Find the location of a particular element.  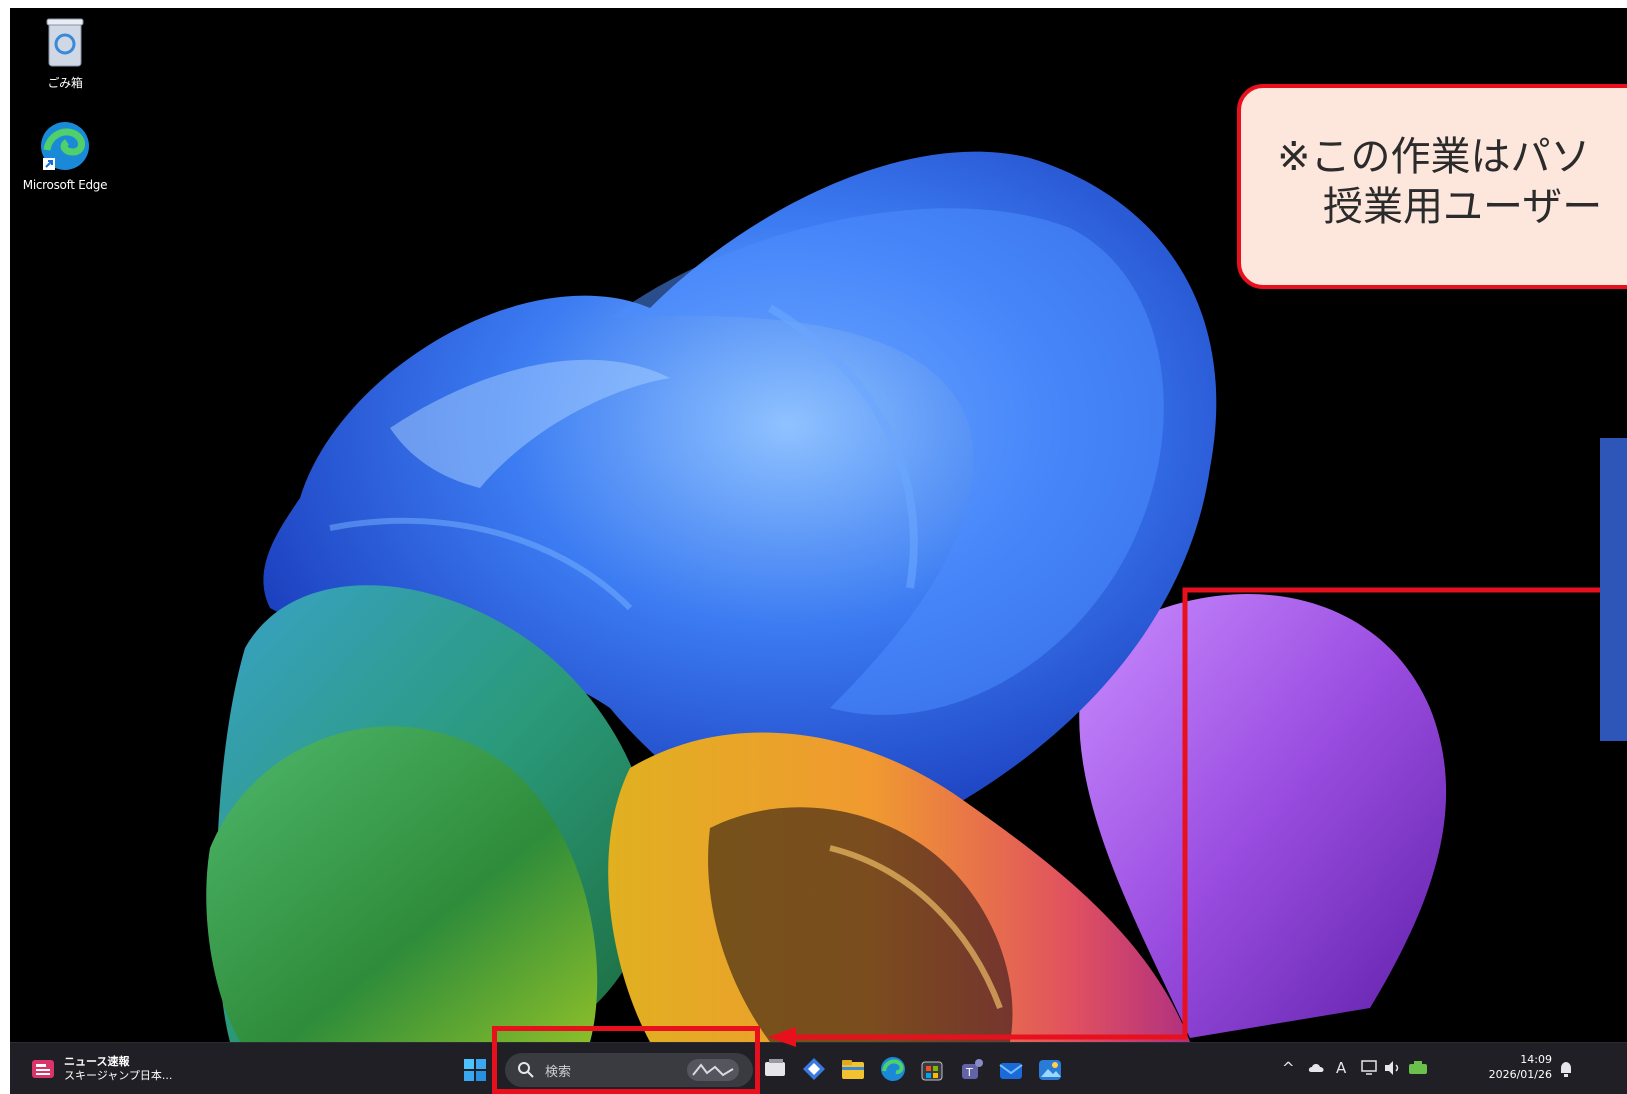

notification-bell-icon is located at coordinates (1566, 1069).